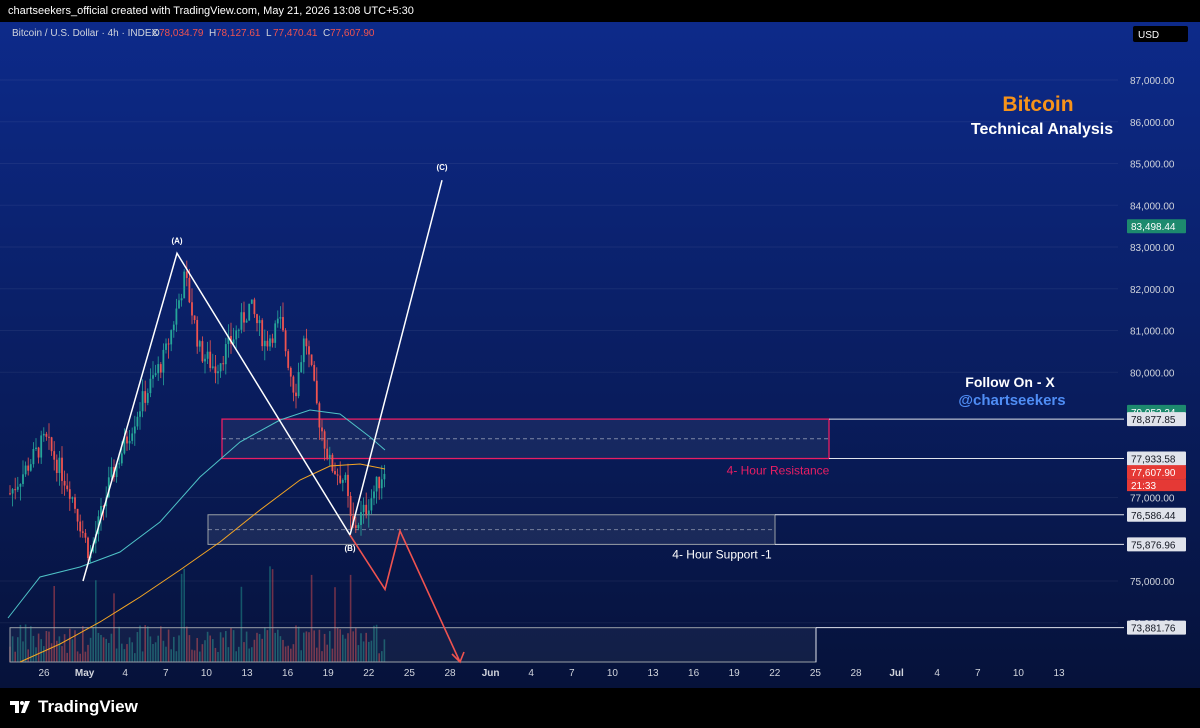 This screenshot has width=1200, height=728. Describe the element at coordinates (1010, 382) in the screenshot. I see `follow-label: Follow On - X` at that location.